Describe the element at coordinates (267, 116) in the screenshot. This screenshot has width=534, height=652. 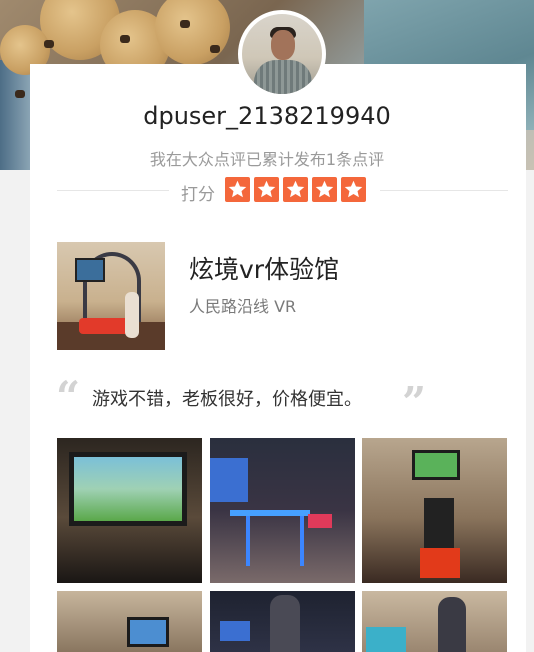
I see `username: dpuser_2138219940` at that location.